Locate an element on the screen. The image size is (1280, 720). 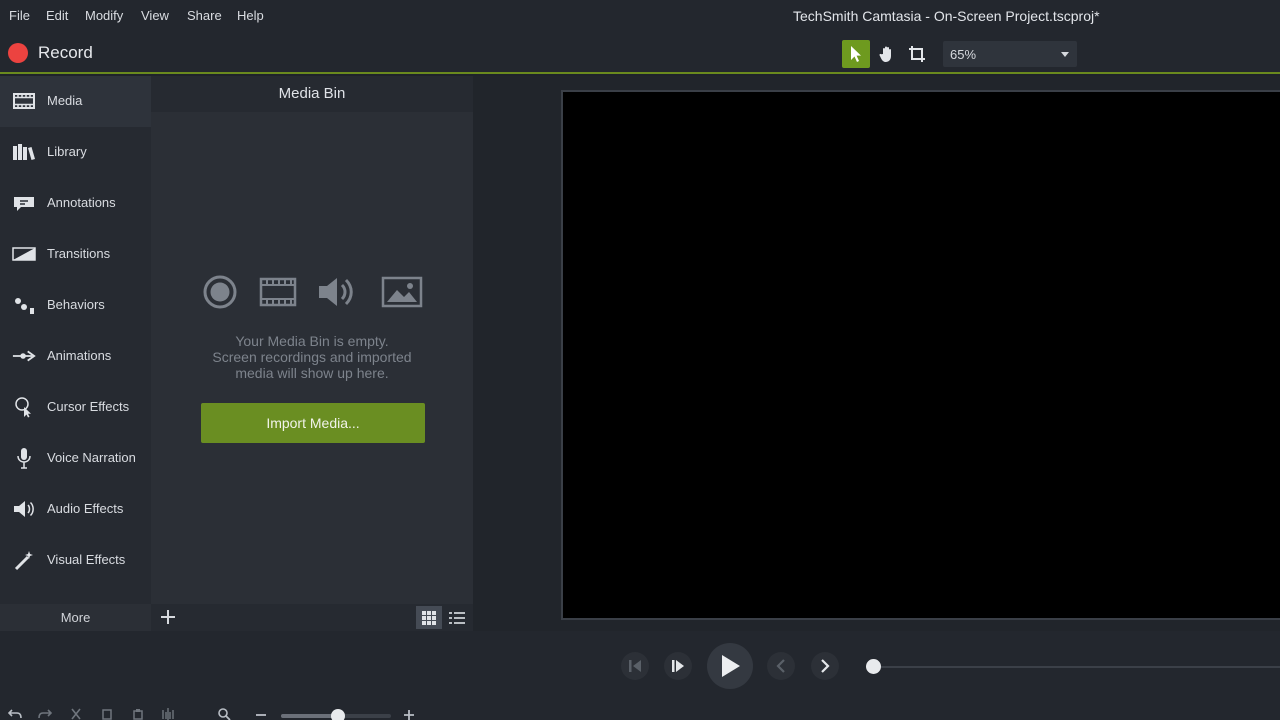
tab-label: Audio Effects is located at coordinates (85, 508).